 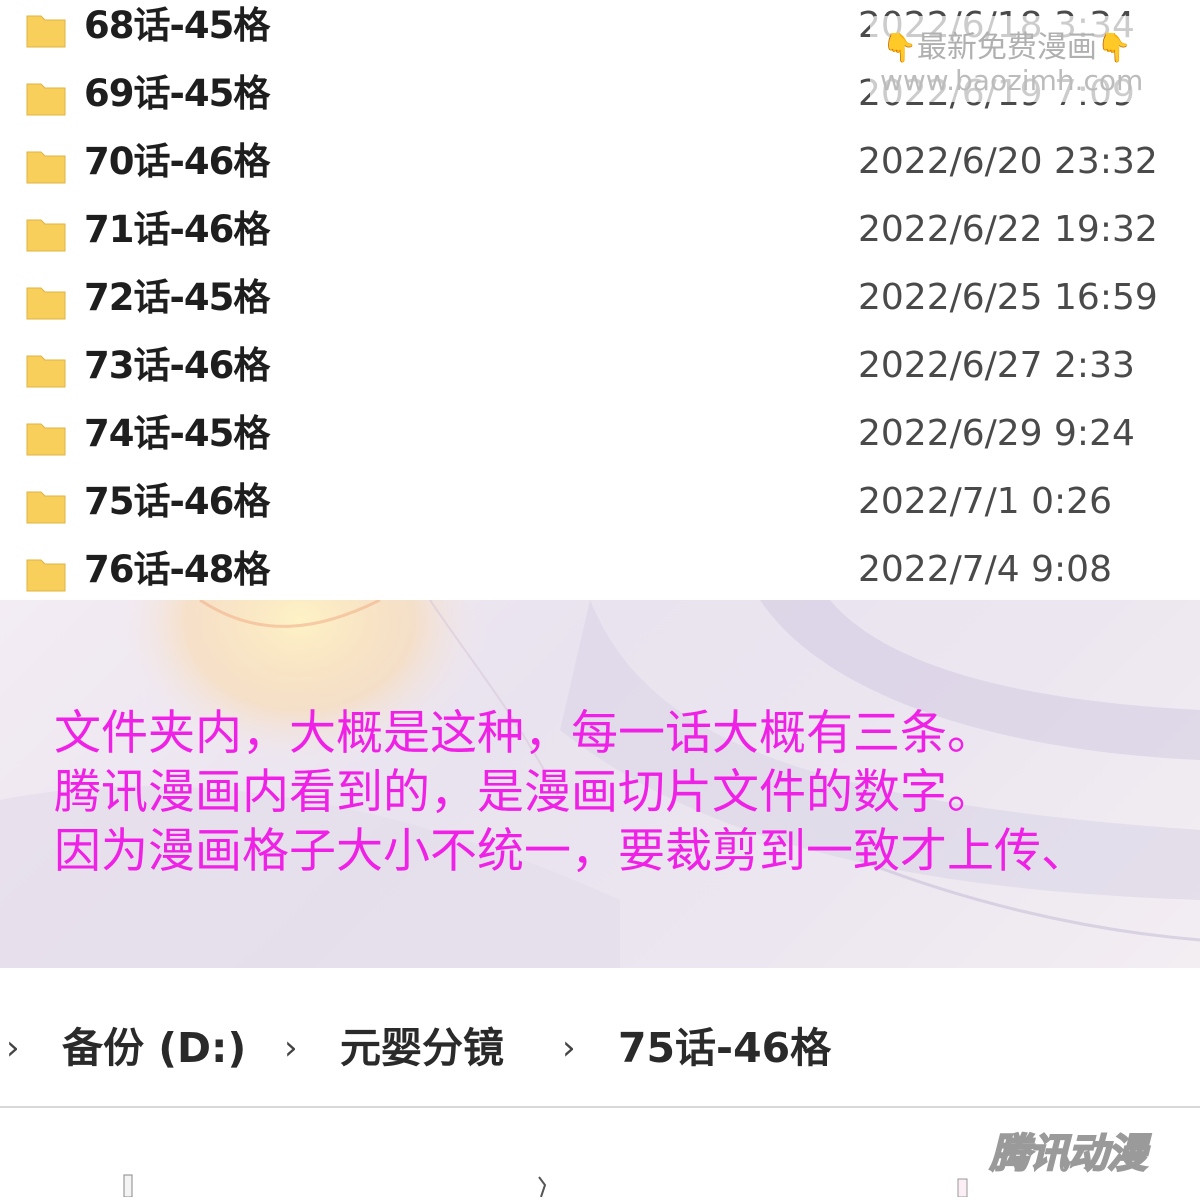 I want to click on breadcrumb-item-current: 75话-46格, so click(x=724, y=1048).